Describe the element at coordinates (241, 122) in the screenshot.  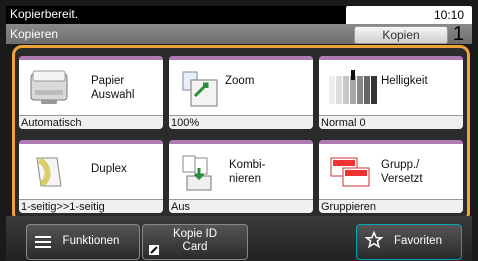
I see `tile-value: 100%` at that location.